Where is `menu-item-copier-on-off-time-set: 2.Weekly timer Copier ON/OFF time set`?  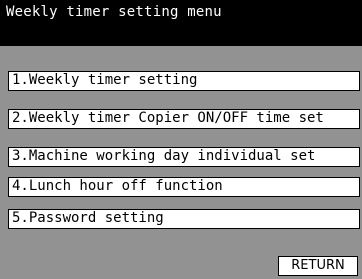 menu-item-copier-on-off-time-set: 2.Weekly timer Copier ON/OFF time set is located at coordinates (184, 119).